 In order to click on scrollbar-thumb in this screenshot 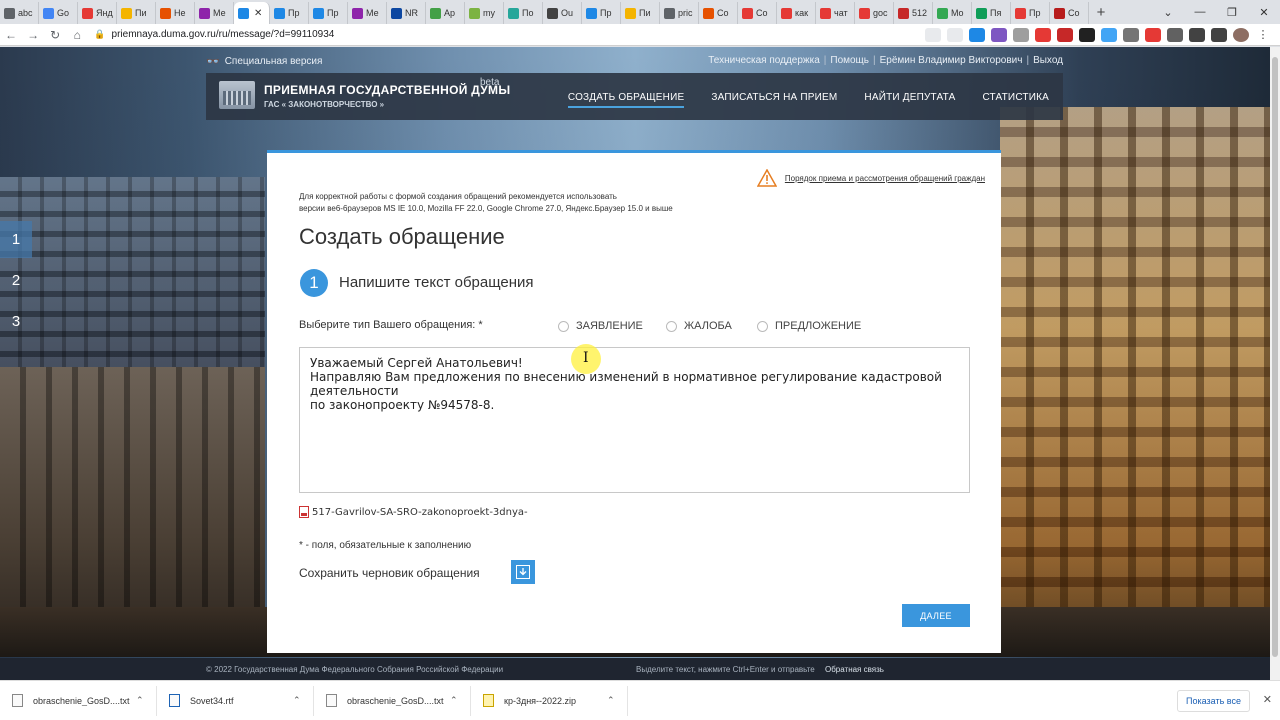, I will do `click(1275, 357)`.